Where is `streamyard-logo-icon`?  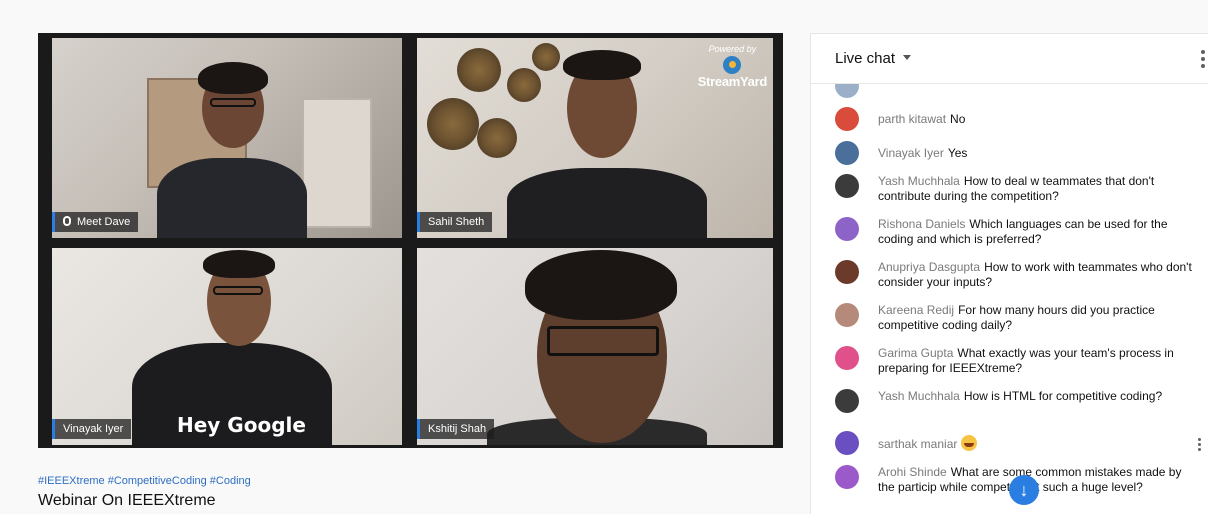 streamyard-logo-icon is located at coordinates (732, 65).